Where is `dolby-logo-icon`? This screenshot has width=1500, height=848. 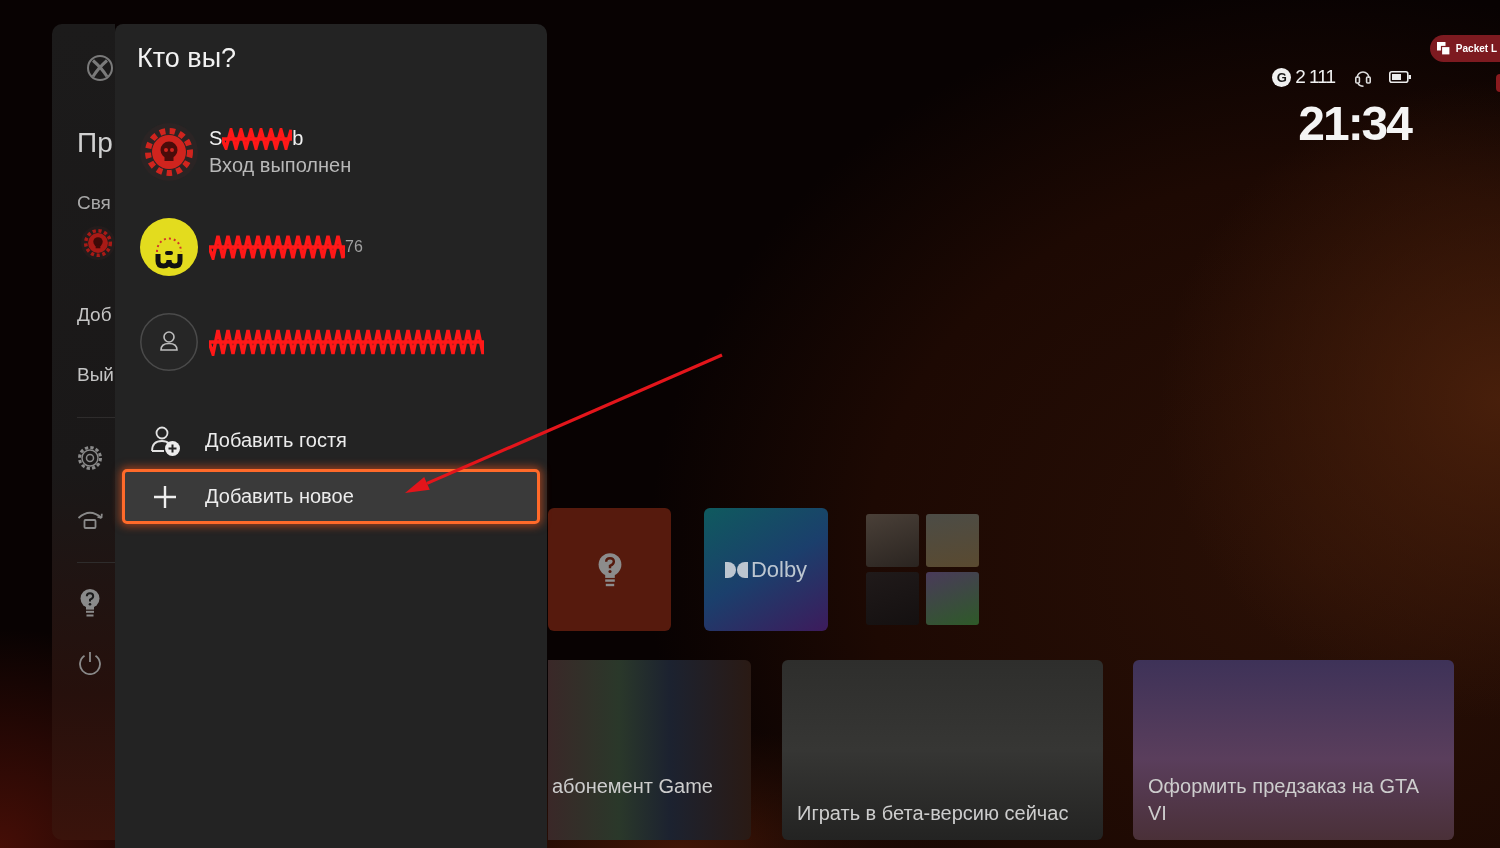 dolby-logo-icon is located at coordinates (736, 569).